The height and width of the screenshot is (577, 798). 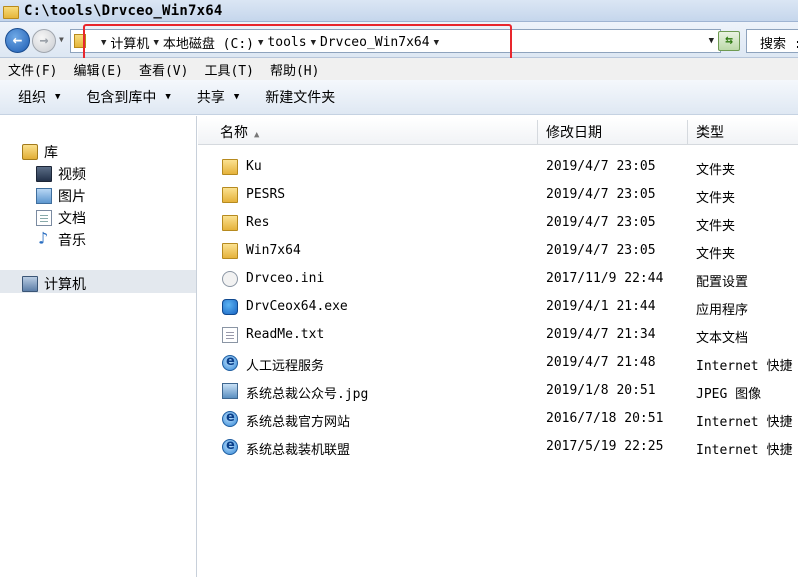 What do you see at coordinates (297, 306) in the screenshot?
I see `file-name: DrvCeox64.exe` at bounding box center [297, 306].